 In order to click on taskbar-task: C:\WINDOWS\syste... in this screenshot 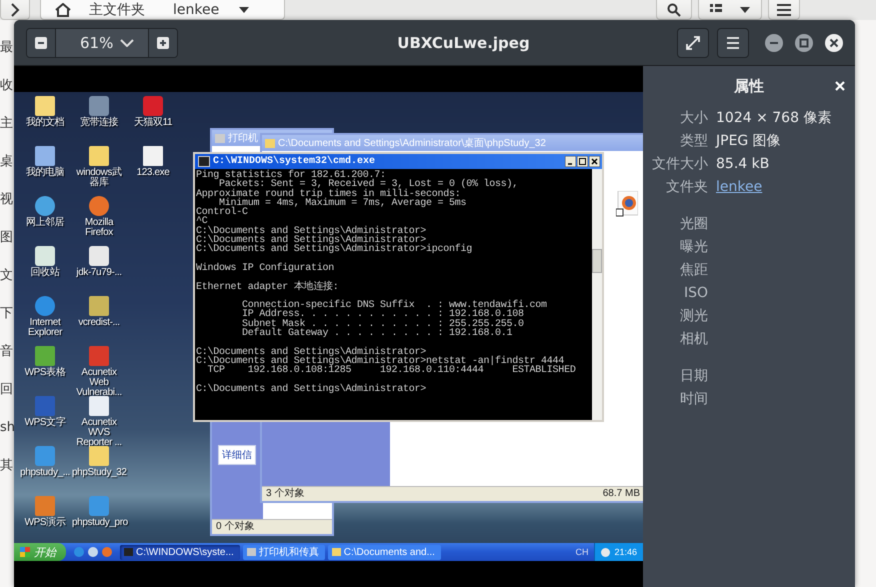, I will do `click(180, 552)`.